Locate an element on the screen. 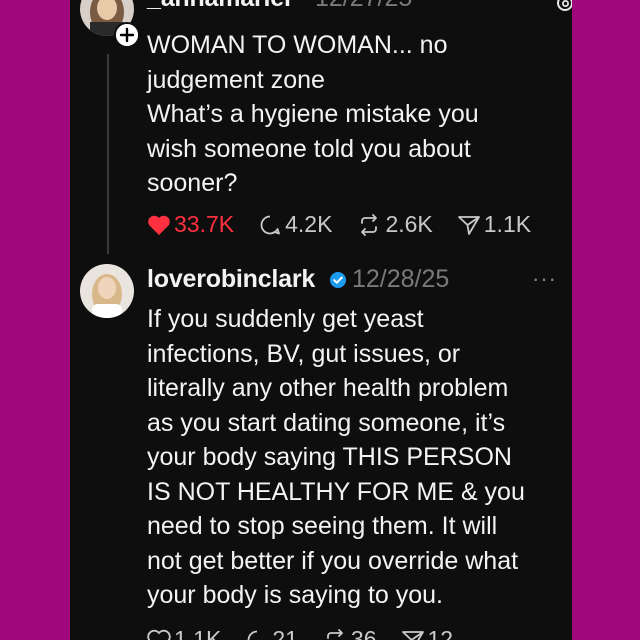  plus-icon is located at coordinates (127, 35).